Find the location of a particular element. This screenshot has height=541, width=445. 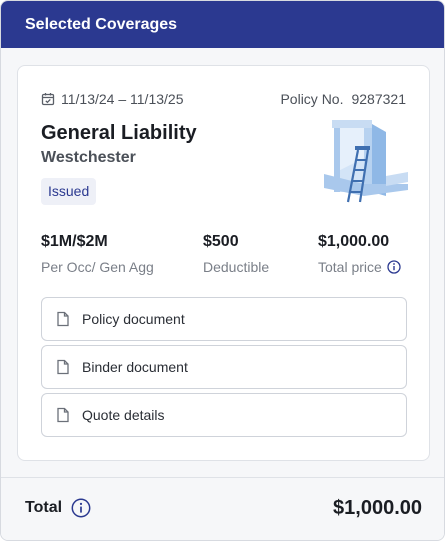

policy-document-button: Policy document is located at coordinates (224, 319).